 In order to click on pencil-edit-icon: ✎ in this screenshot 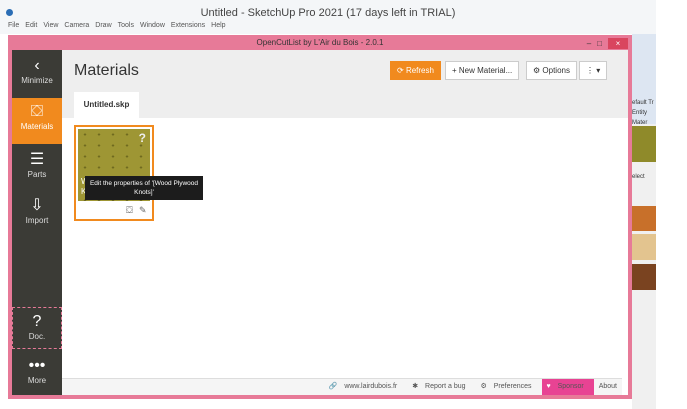, I will do `click(143, 210)`.